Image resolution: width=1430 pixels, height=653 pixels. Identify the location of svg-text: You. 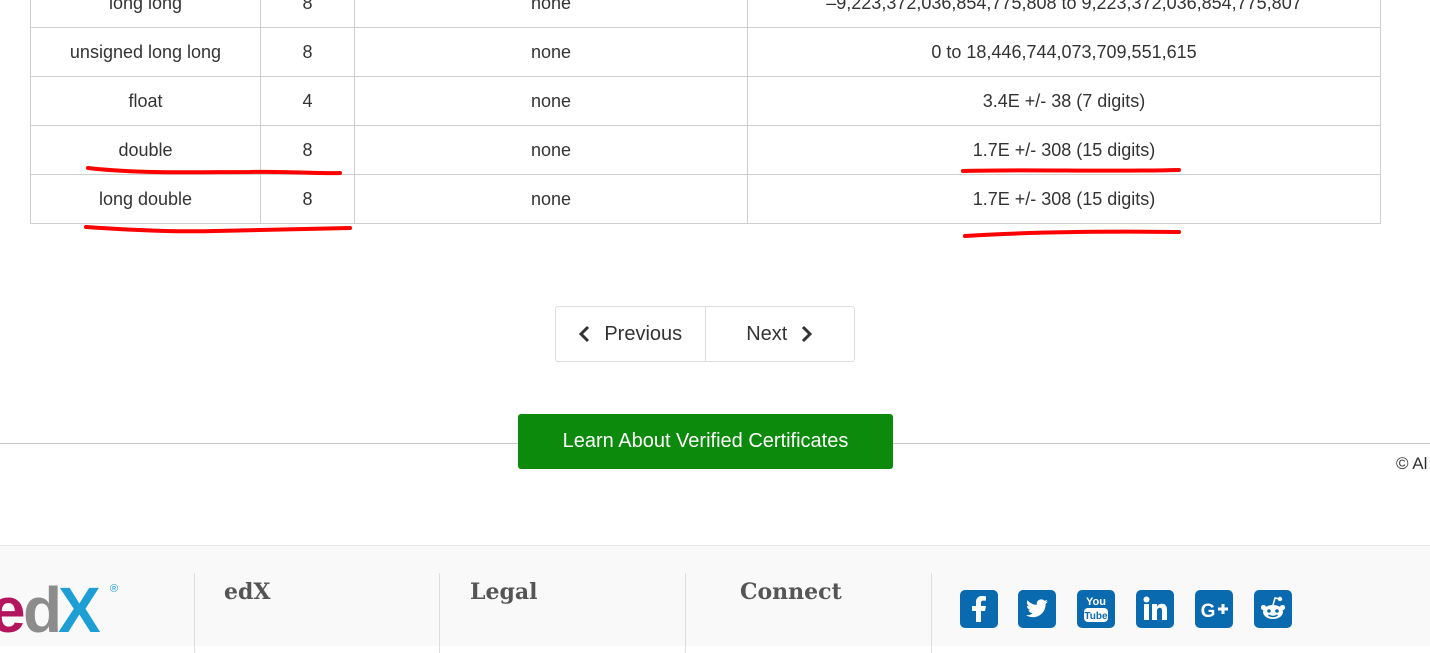
(1096, 602).